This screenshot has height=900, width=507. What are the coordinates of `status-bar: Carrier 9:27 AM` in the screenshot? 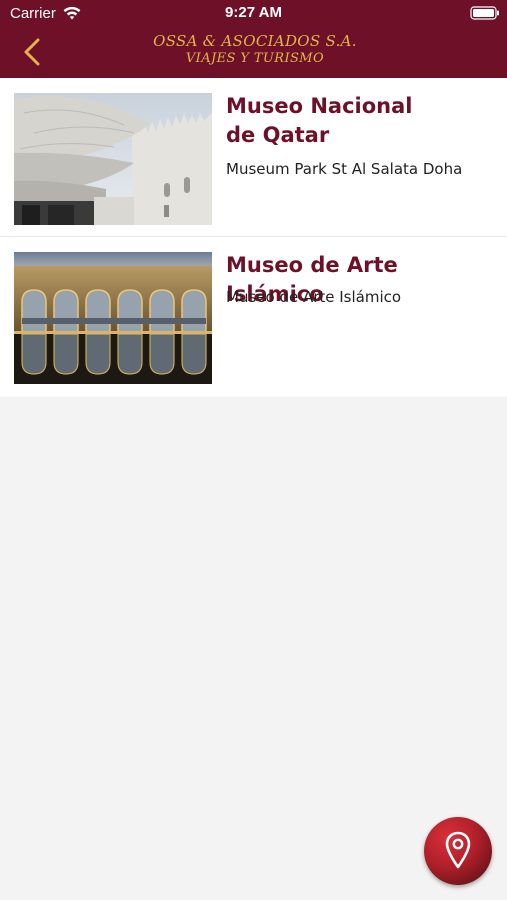 It's located at (253, 14).